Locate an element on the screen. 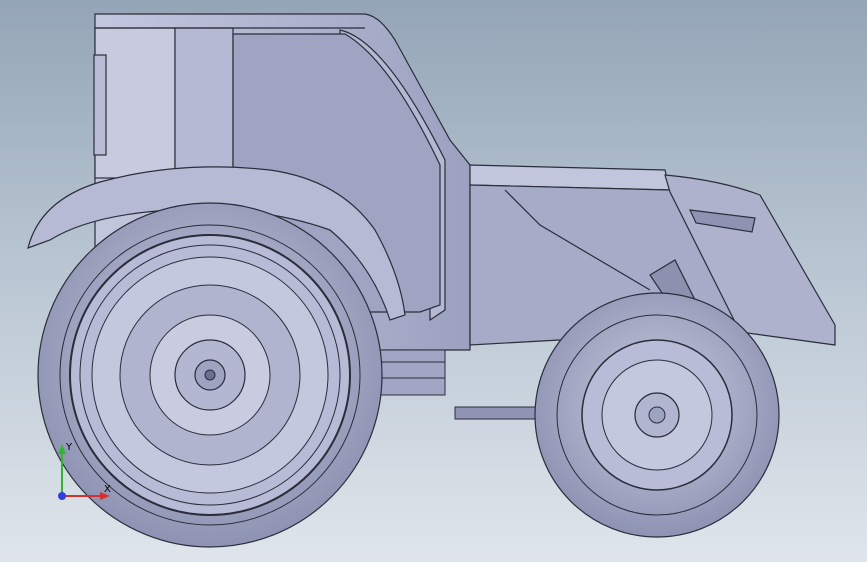  drive-shaft is located at coordinates (500, 413).